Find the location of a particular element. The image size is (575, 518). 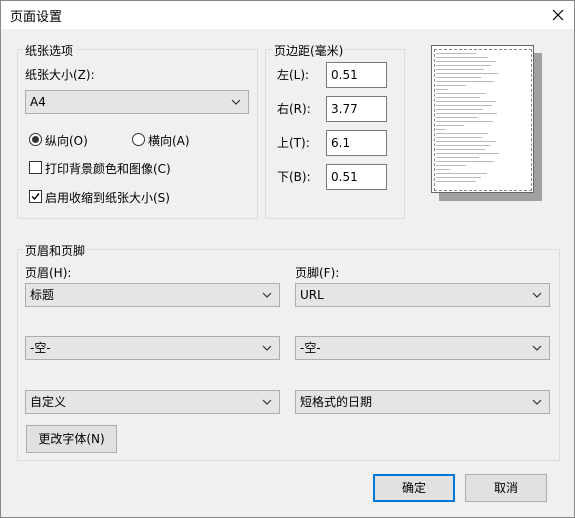

close-icon is located at coordinates (558, 15).